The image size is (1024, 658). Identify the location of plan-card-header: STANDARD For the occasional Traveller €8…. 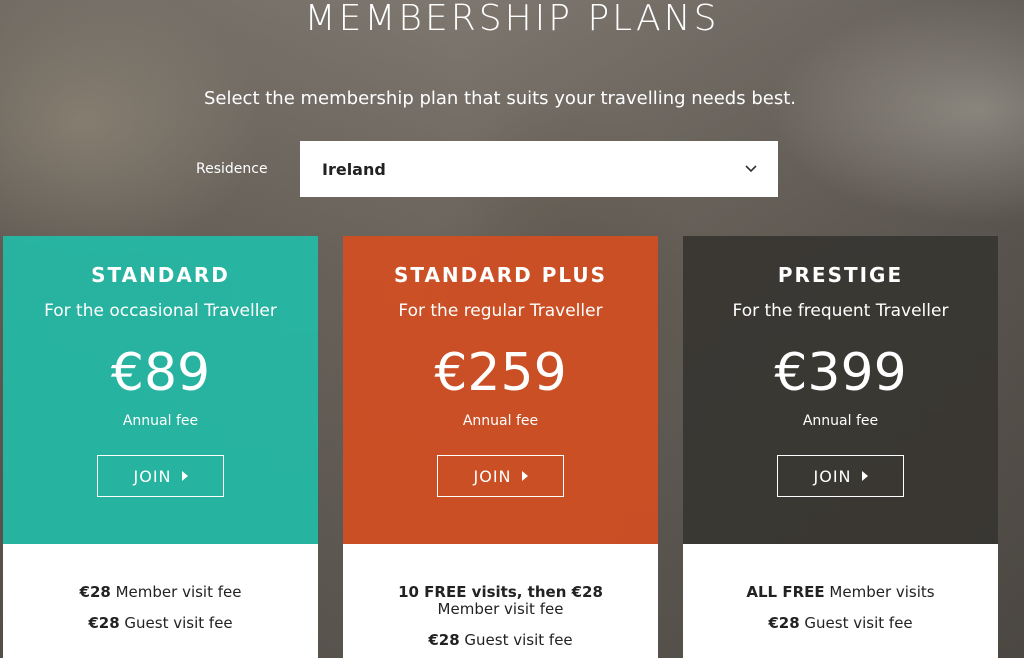
(160, 390).